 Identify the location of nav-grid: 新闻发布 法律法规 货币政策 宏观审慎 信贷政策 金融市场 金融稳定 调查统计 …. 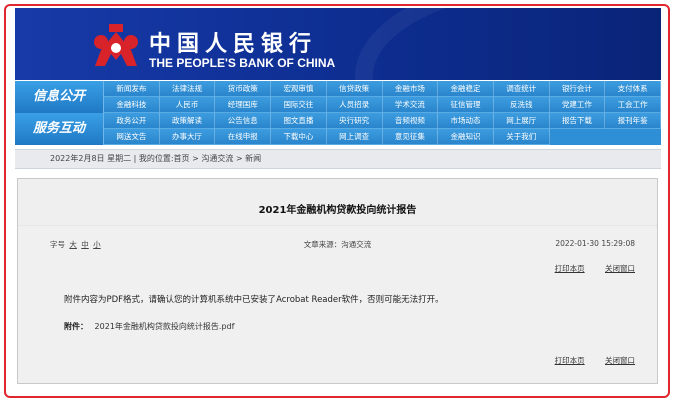
(382, 113).